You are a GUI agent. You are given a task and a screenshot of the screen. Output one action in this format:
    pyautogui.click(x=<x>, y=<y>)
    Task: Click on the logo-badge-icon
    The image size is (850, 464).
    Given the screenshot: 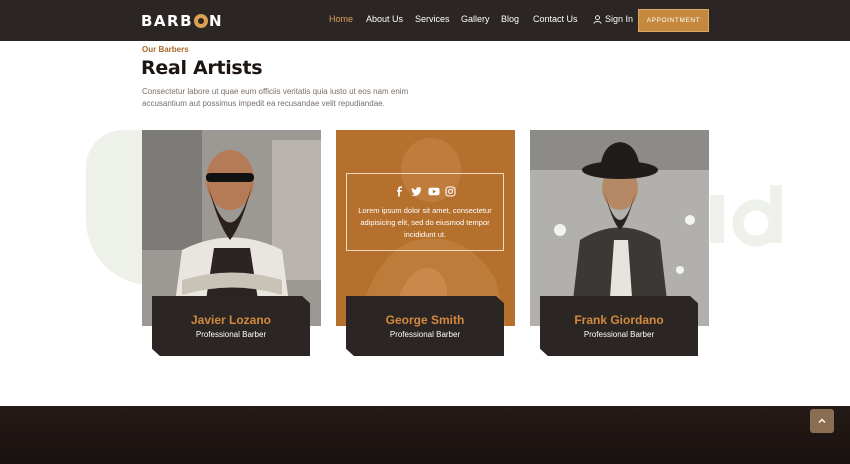 What is the action you would take?
    pyautogui.click(x=201, y=21)
    